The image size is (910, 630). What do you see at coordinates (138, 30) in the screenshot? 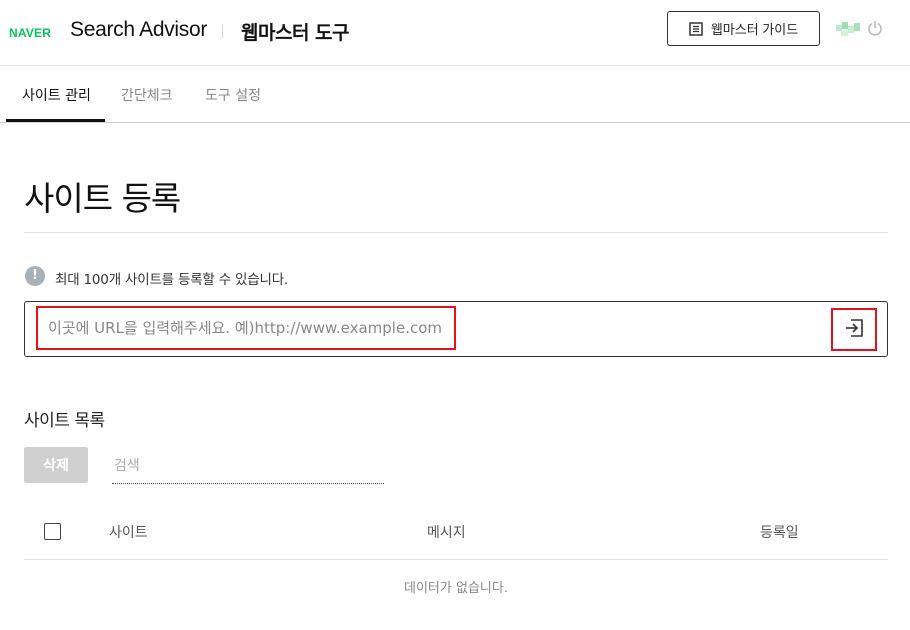
I see `search-advisor-brand: Search Advisor` at bounding box center [138, 30].